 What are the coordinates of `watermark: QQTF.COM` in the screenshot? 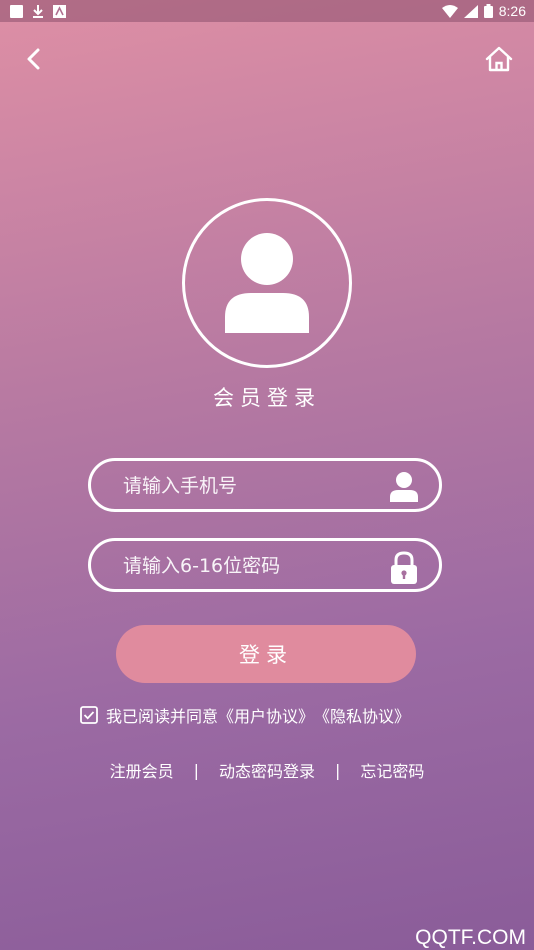 It's located at (470, 937).